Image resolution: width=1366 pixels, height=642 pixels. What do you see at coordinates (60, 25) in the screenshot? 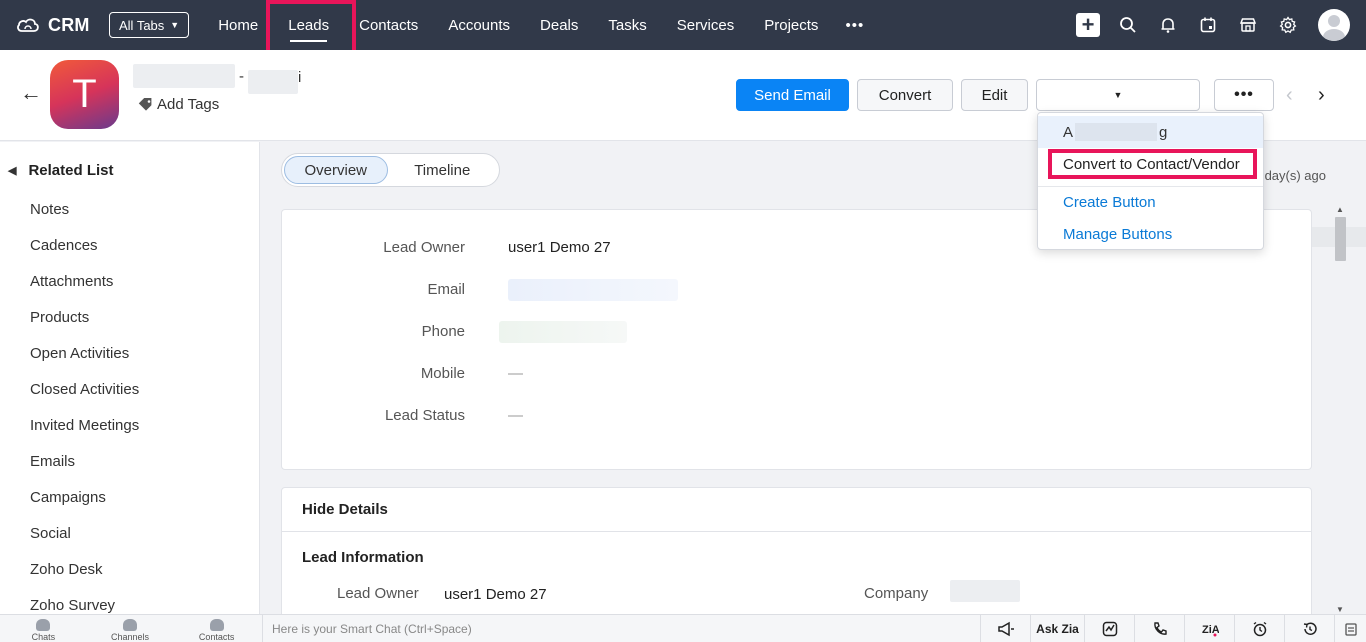
I see `crm-logo: CRM` at bounding box center [60, 25].